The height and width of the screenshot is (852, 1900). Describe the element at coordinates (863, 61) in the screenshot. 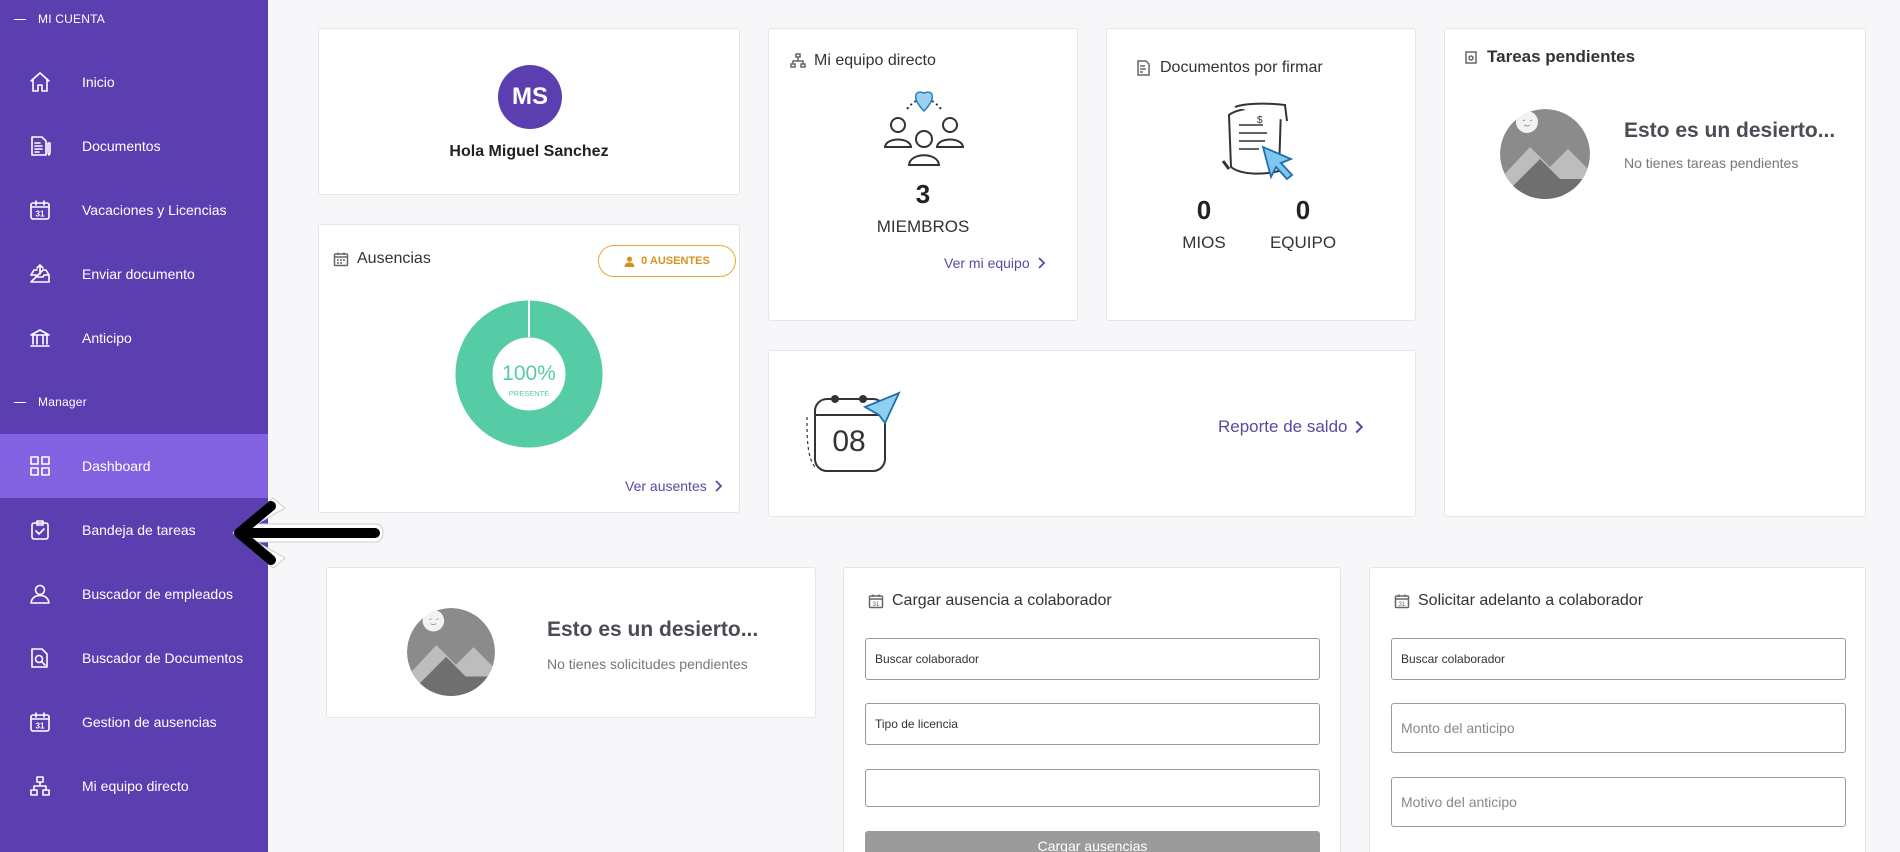

I see `team-card-title: Mi equipo directo` at that location.